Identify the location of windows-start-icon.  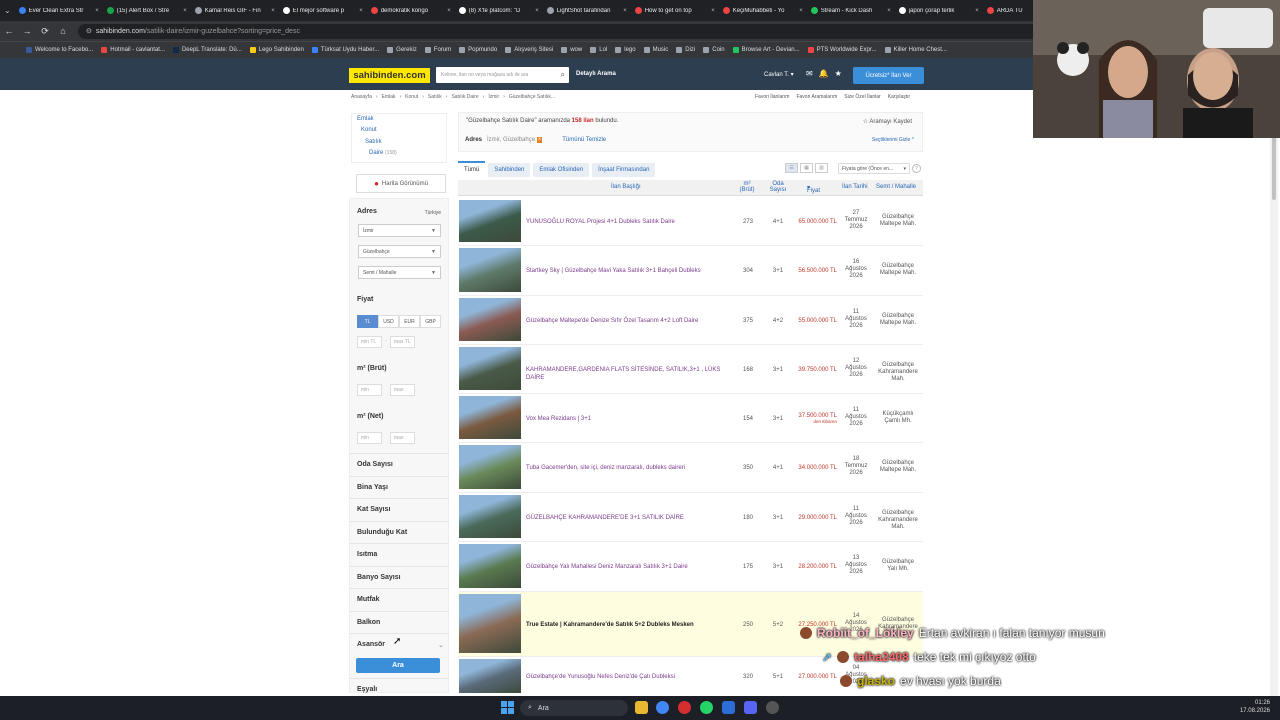
(507, 707).